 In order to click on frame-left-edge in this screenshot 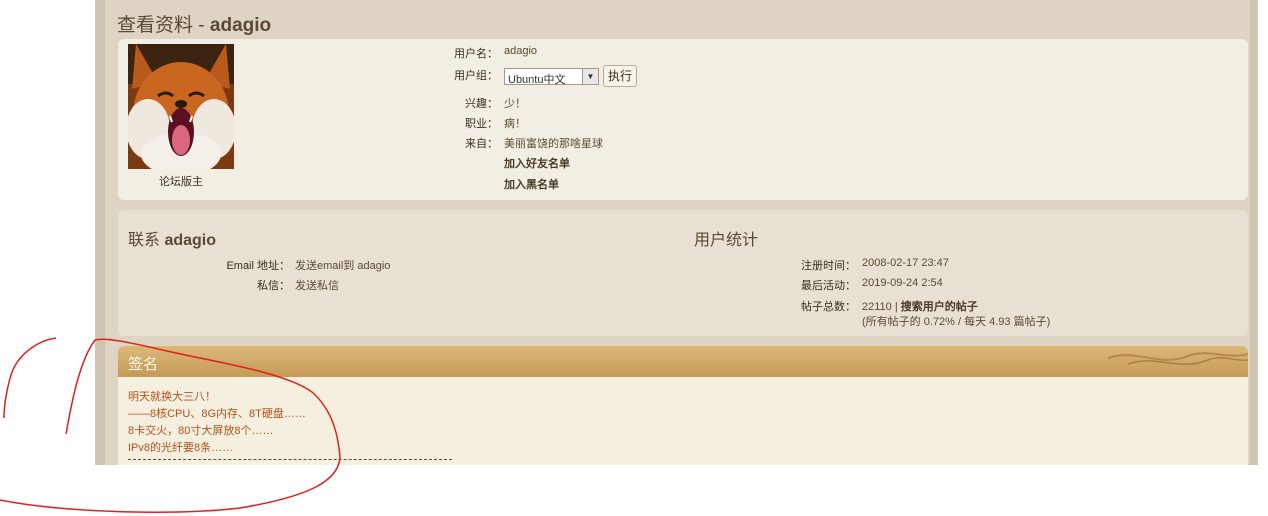, I will do `click(100, 232)`.